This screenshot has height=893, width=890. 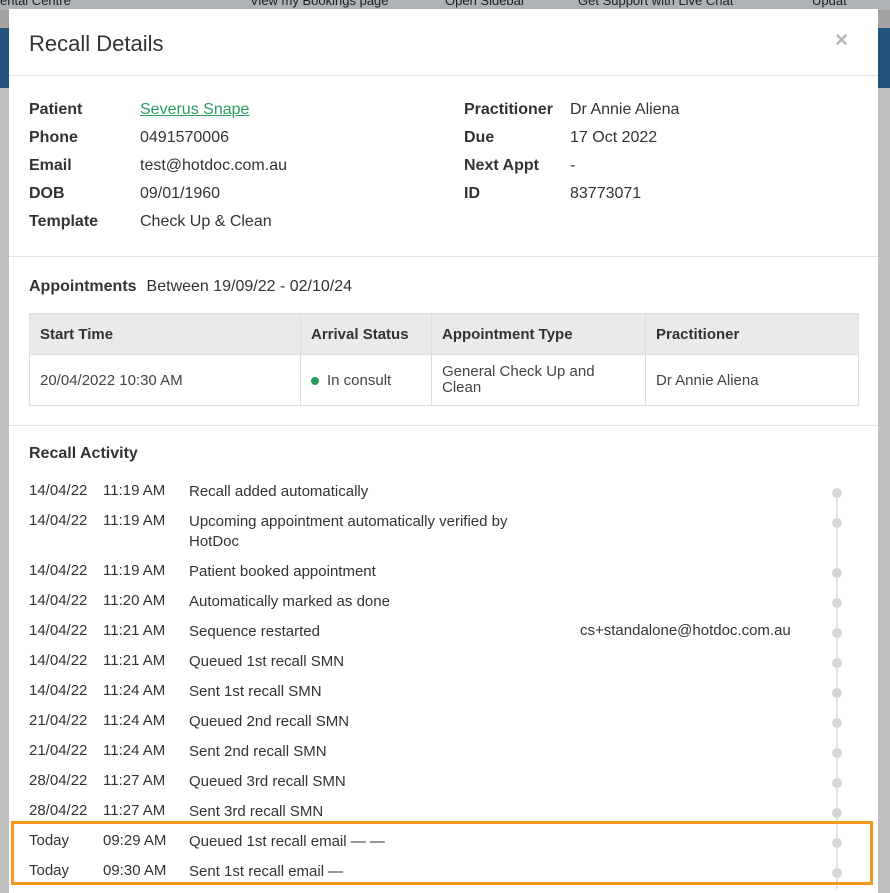 What do you see at coordinates (206, 221) in the screenshot?
I see `template-value: Check Up & Clean` at bounding box center [206, 221].